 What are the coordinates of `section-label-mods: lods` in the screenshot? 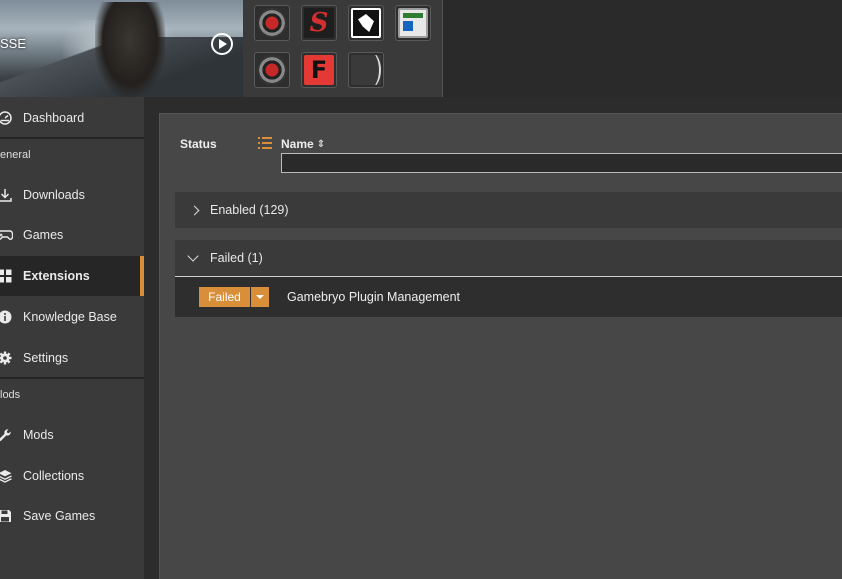 It's located at (10, 395).